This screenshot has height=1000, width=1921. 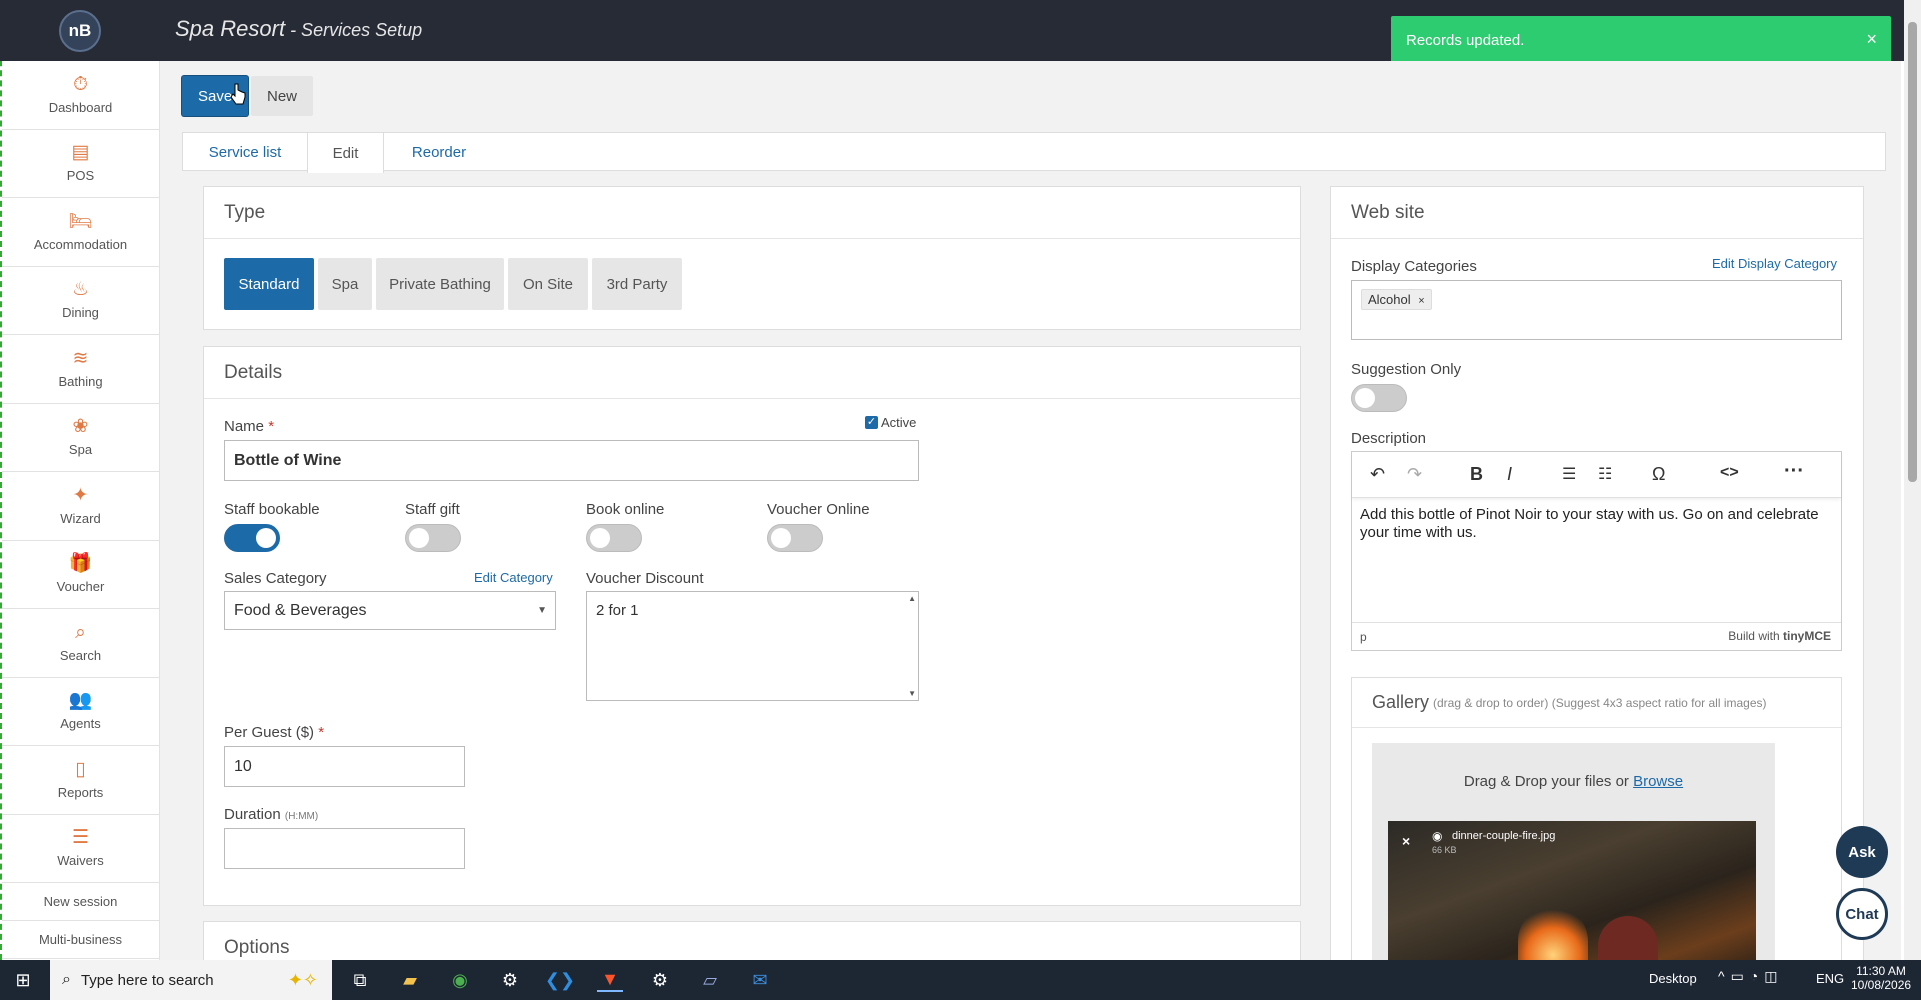 I want to click on display-categories-input: Alcohol ×, so click(x=1596, y=310).